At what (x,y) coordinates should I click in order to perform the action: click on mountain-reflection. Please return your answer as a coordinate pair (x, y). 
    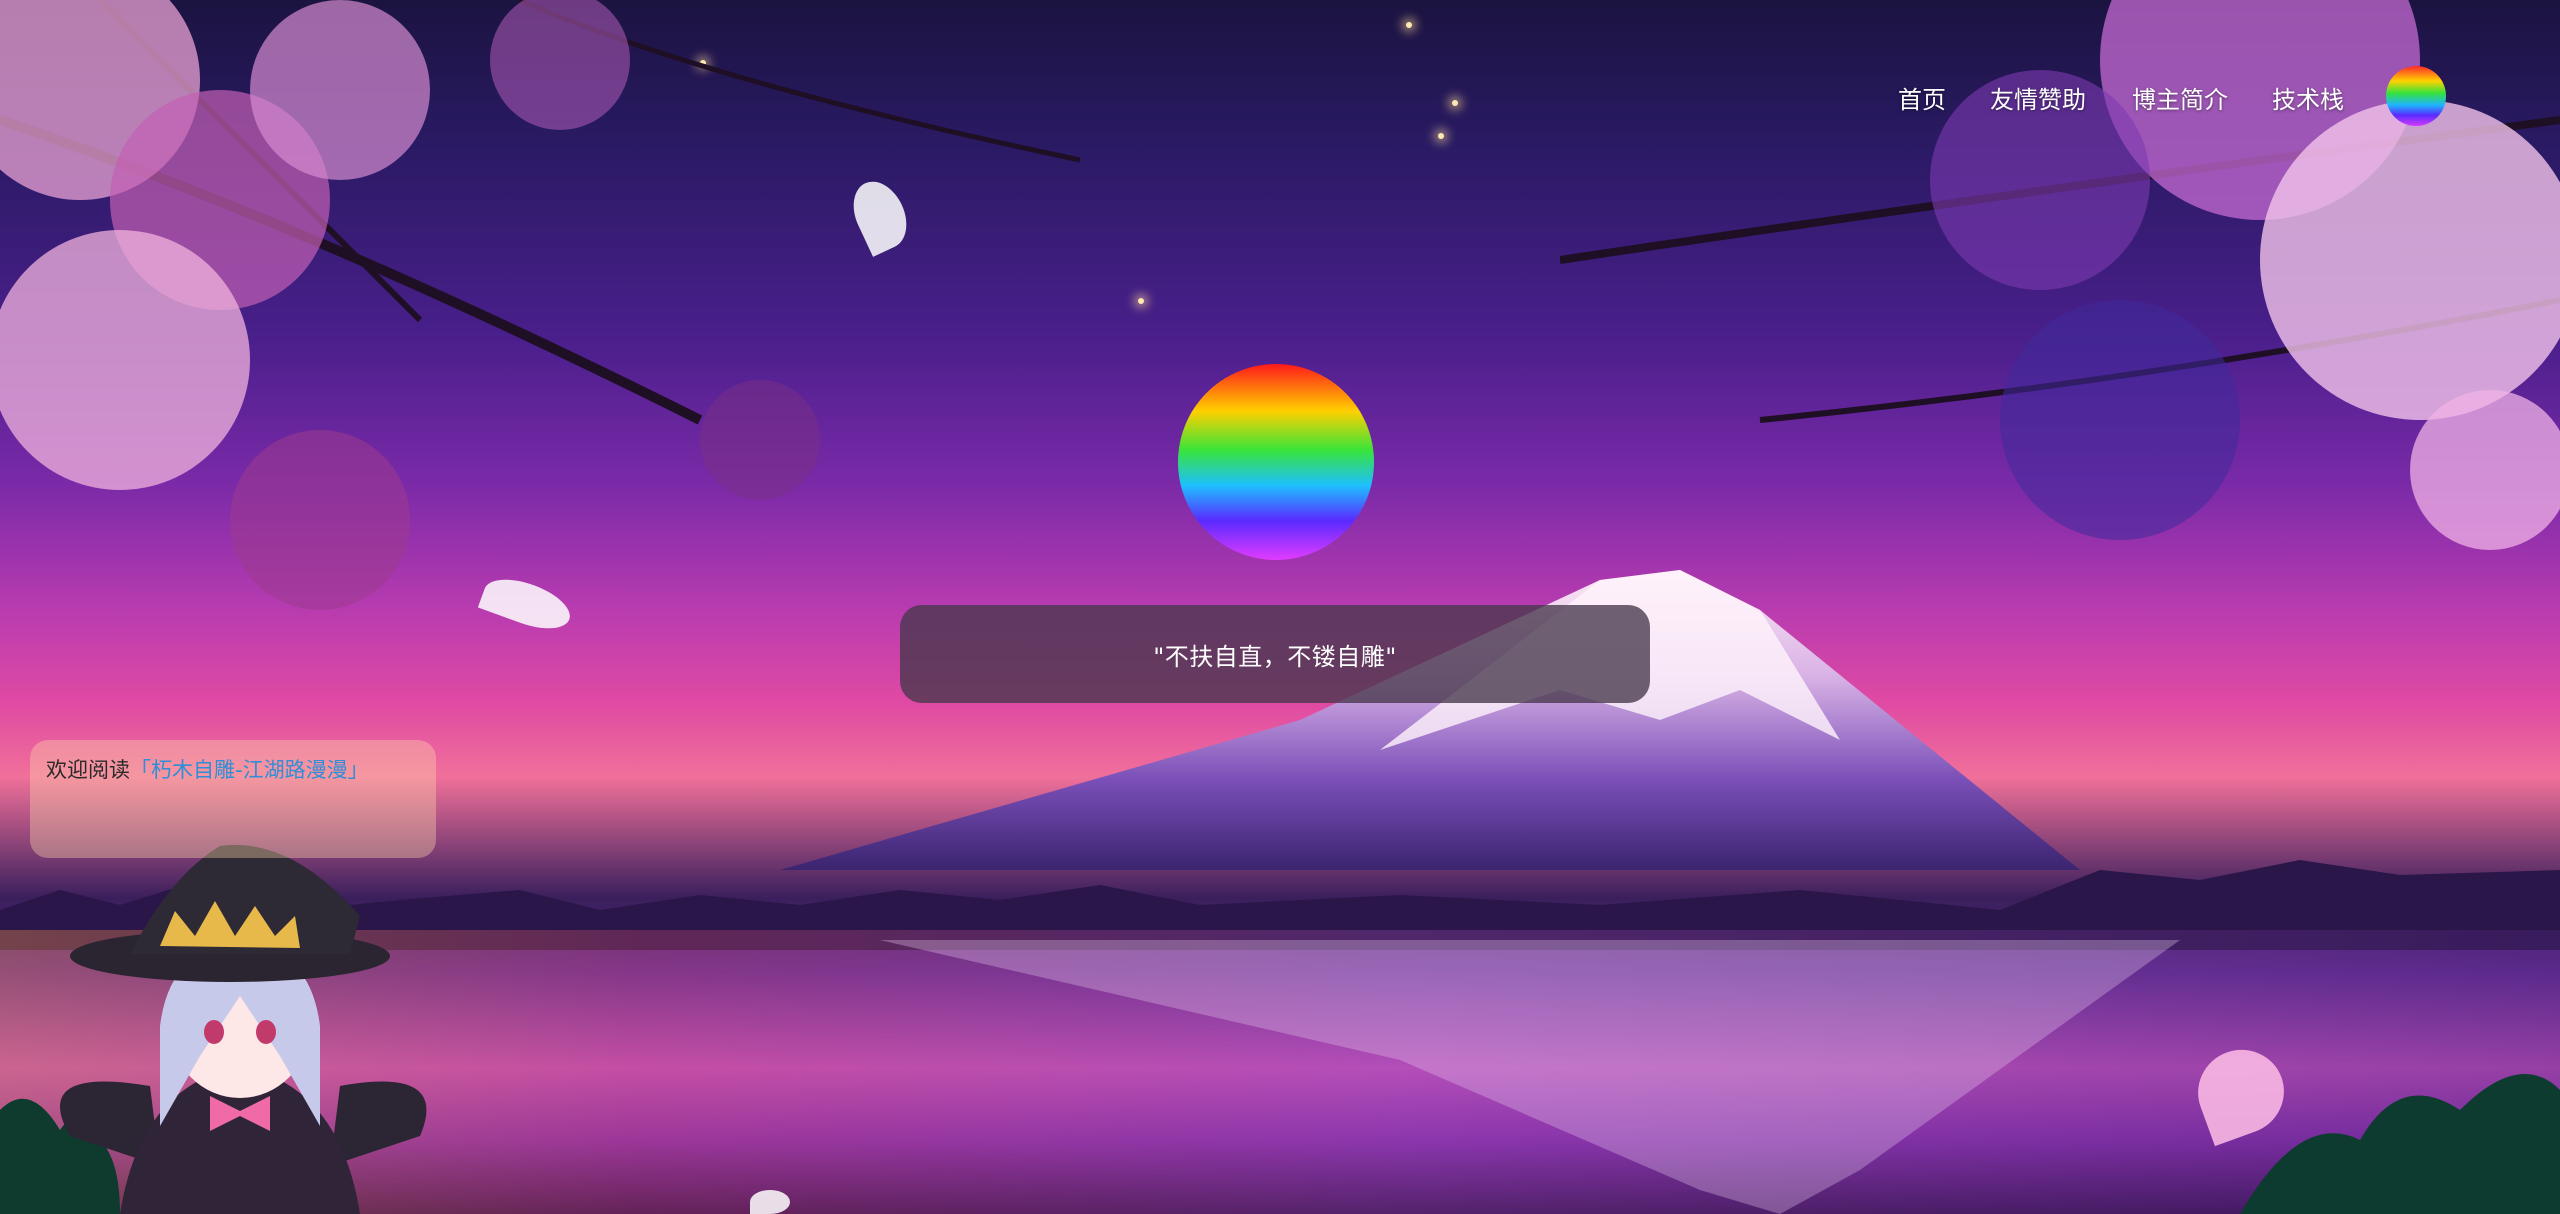
    Looking at the image, I should click on (1530, 1077).